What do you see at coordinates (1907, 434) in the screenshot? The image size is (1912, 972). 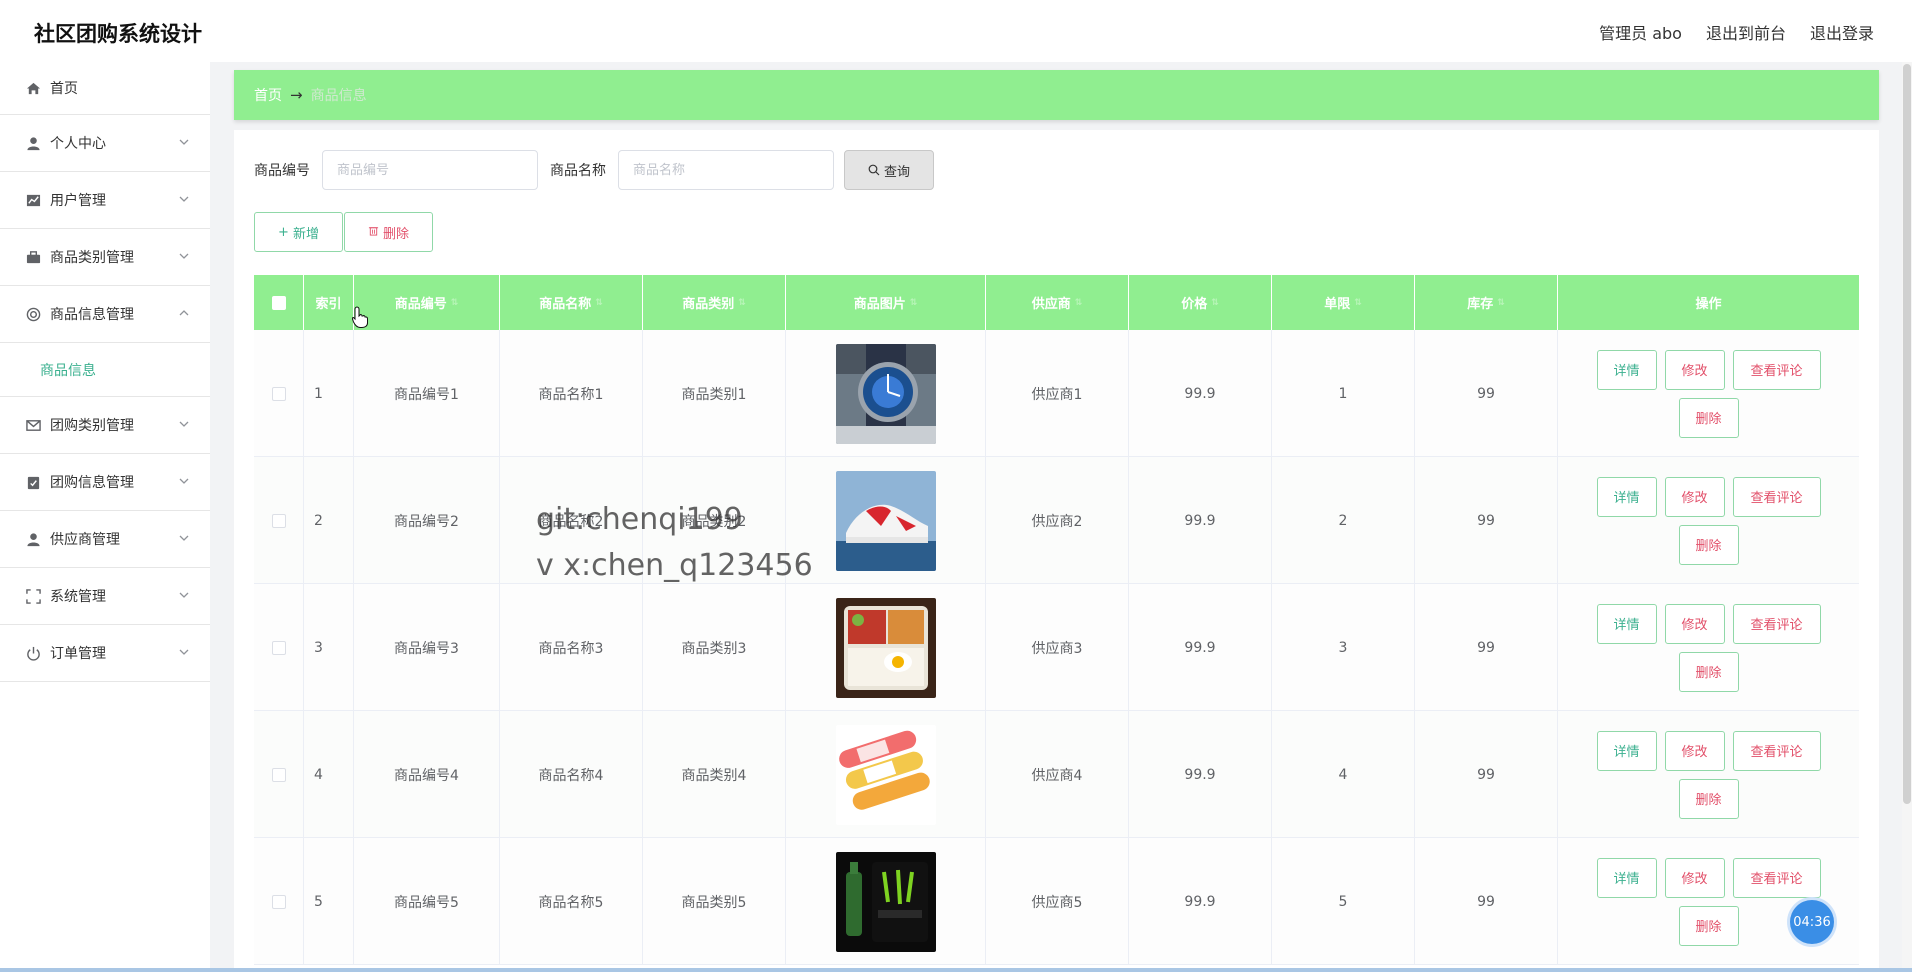 I see `scrollbar-thumb` at bounding box center [1907, 434].